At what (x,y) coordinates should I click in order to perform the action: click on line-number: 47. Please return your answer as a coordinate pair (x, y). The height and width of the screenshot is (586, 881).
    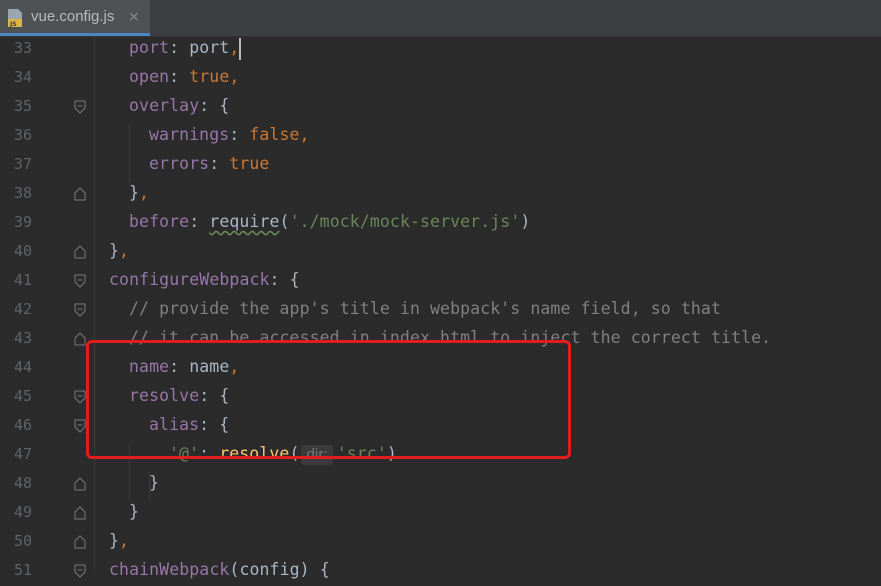
    Looking at the image, I should click on (23, 454).